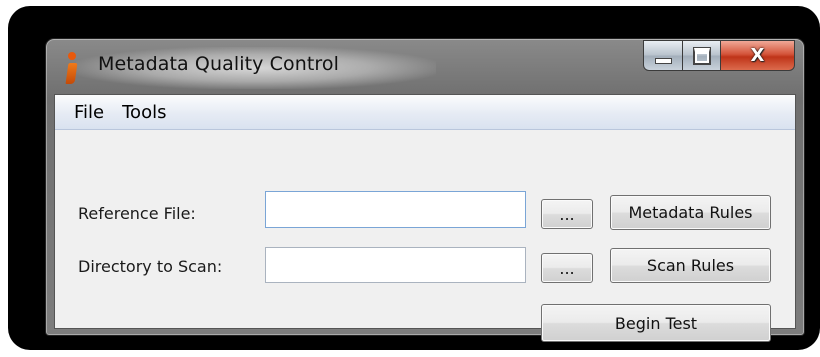 The height and width of the screenshot is (357, 820). What do you see at coordinates (656, 323) in the screenshot?
I see `begin-test-button: Begin Test` at bounding box center [656, 323].